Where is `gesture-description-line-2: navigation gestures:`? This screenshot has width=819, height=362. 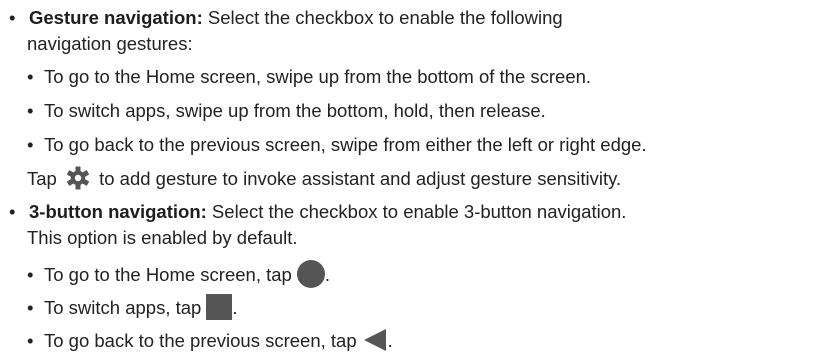
gesture-description-line-2: navigation gestures: is located at coordinates (110, 43).